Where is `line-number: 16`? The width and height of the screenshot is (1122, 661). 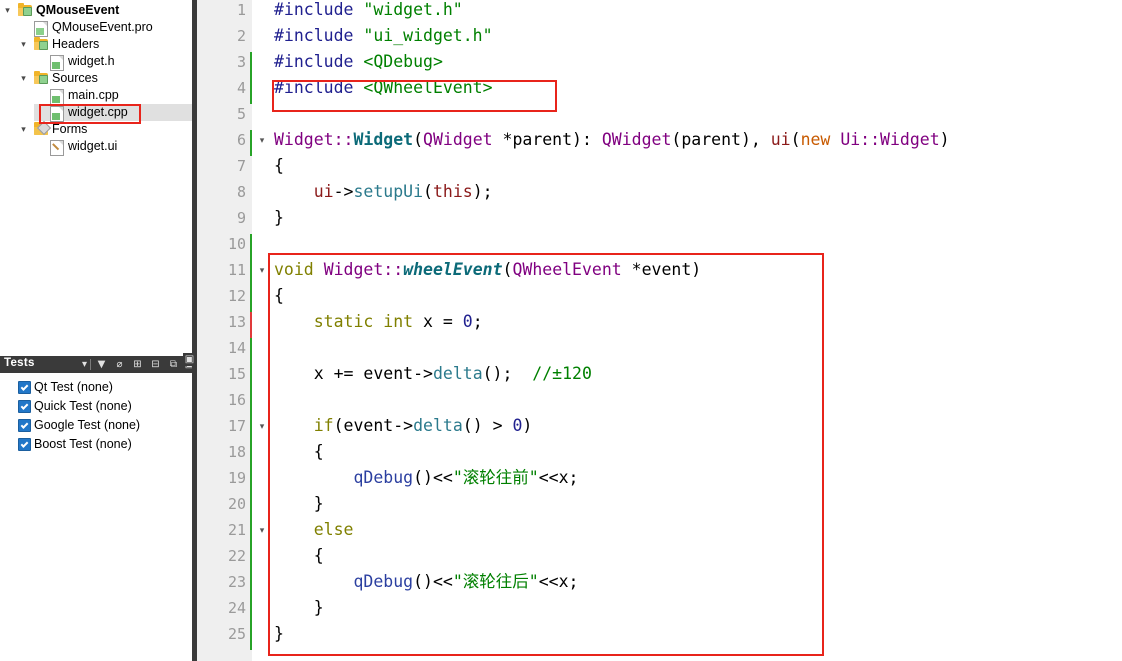
line-number: 16 is located at coordinates (236, 400).